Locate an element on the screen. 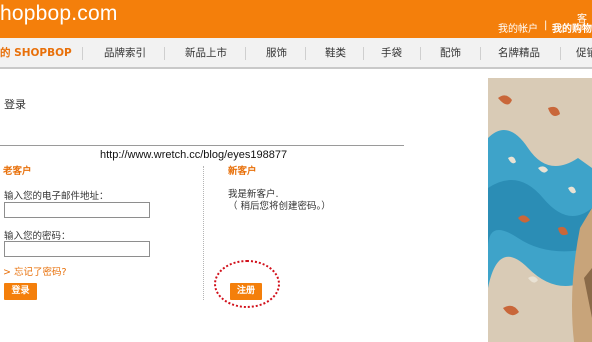  login-button: 登录 is located at coordinates (20, 291).